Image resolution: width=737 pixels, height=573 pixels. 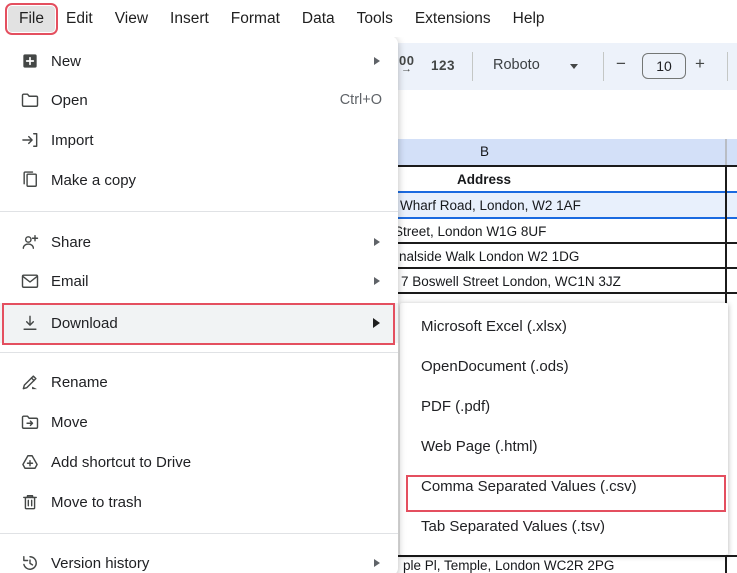 What do you see at coordinates (199, 382) in the screenshot?
I see `menu-item-rename: Rename` at bounding box center [199, 382].